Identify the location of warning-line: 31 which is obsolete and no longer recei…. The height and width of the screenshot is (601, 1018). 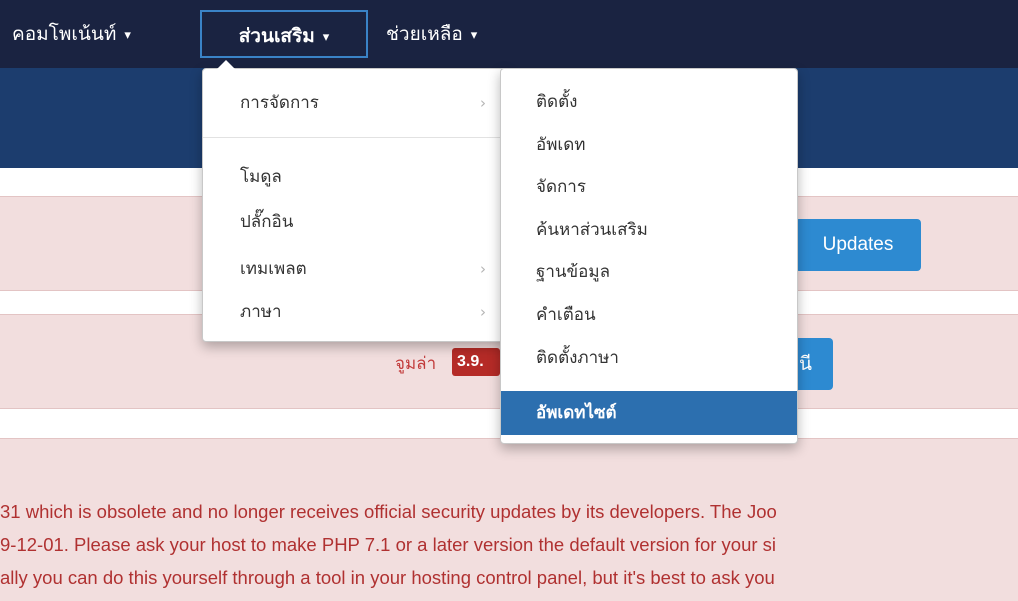
(388, 511).